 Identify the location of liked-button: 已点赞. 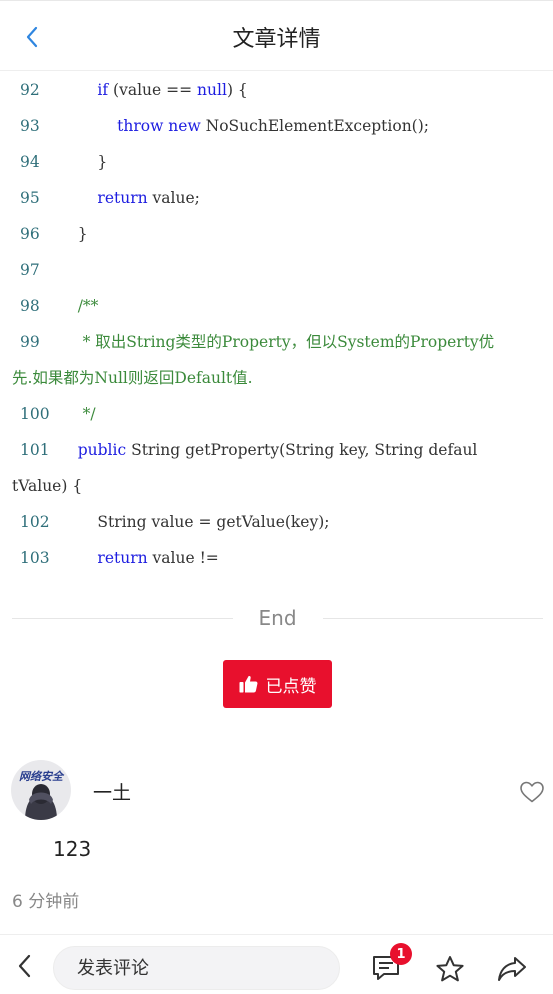
(277, 684).